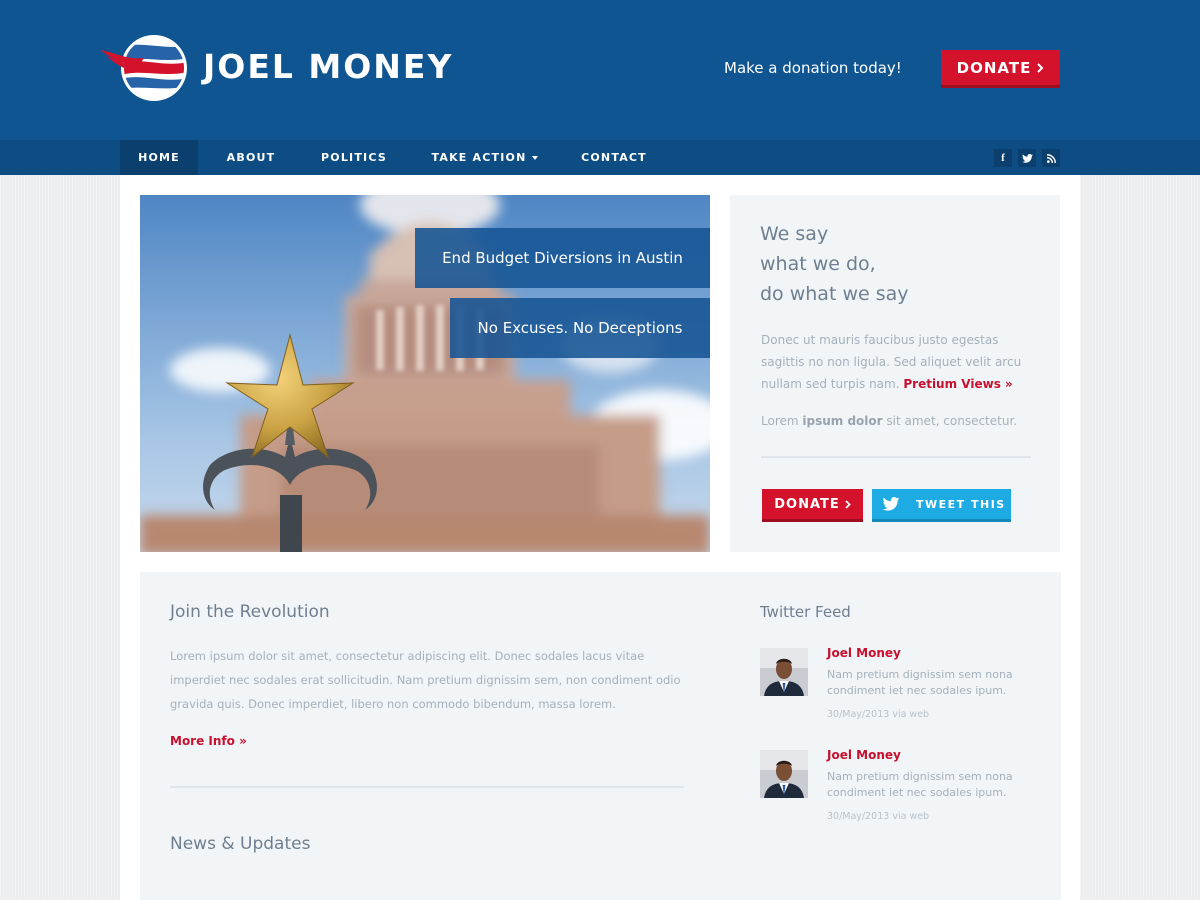 The width and height of the screenshot is (1200, 900). What do you see at coordinates (328, 67) in the screenshot?
I see `logo-text: JOEL MONEY` at bounding box center [328, 67].